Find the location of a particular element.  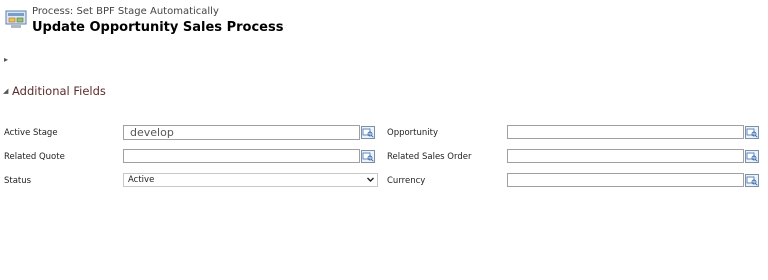

triangle-right-icon: ▸ is located at coordinates (6, 60).